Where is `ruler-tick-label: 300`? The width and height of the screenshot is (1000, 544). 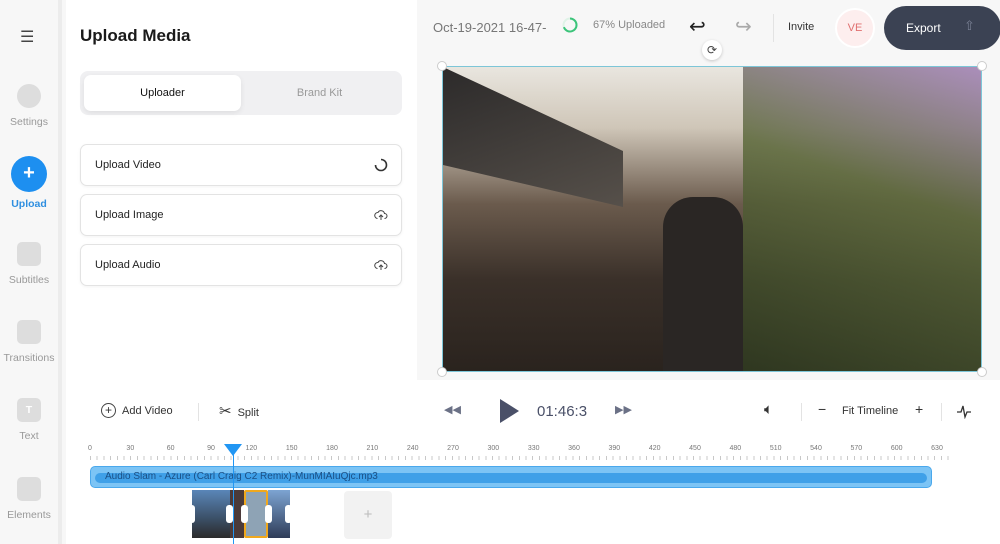
ruler-tick-label: 300 is located at coordinates (493, 448).